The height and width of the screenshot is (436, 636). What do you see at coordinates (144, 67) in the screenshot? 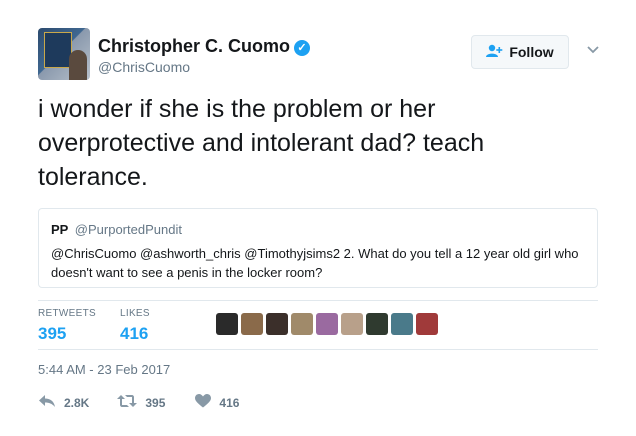
I see `user-handle: @ChrisCuomo` at bounding box center [144, 67].